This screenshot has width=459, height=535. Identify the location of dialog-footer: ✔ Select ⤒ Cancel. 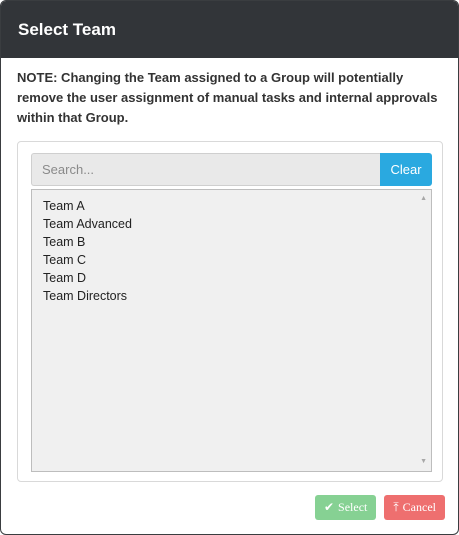
(379, 507).